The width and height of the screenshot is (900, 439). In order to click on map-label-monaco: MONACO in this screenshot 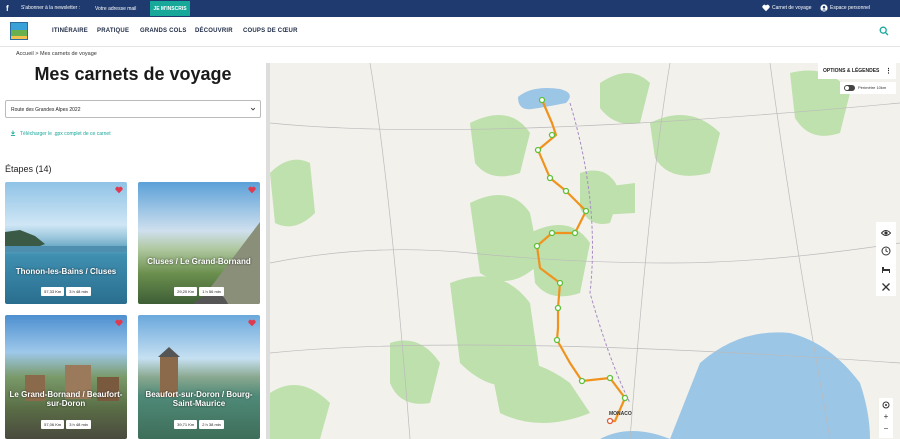, I will do `click(620, 414)`.